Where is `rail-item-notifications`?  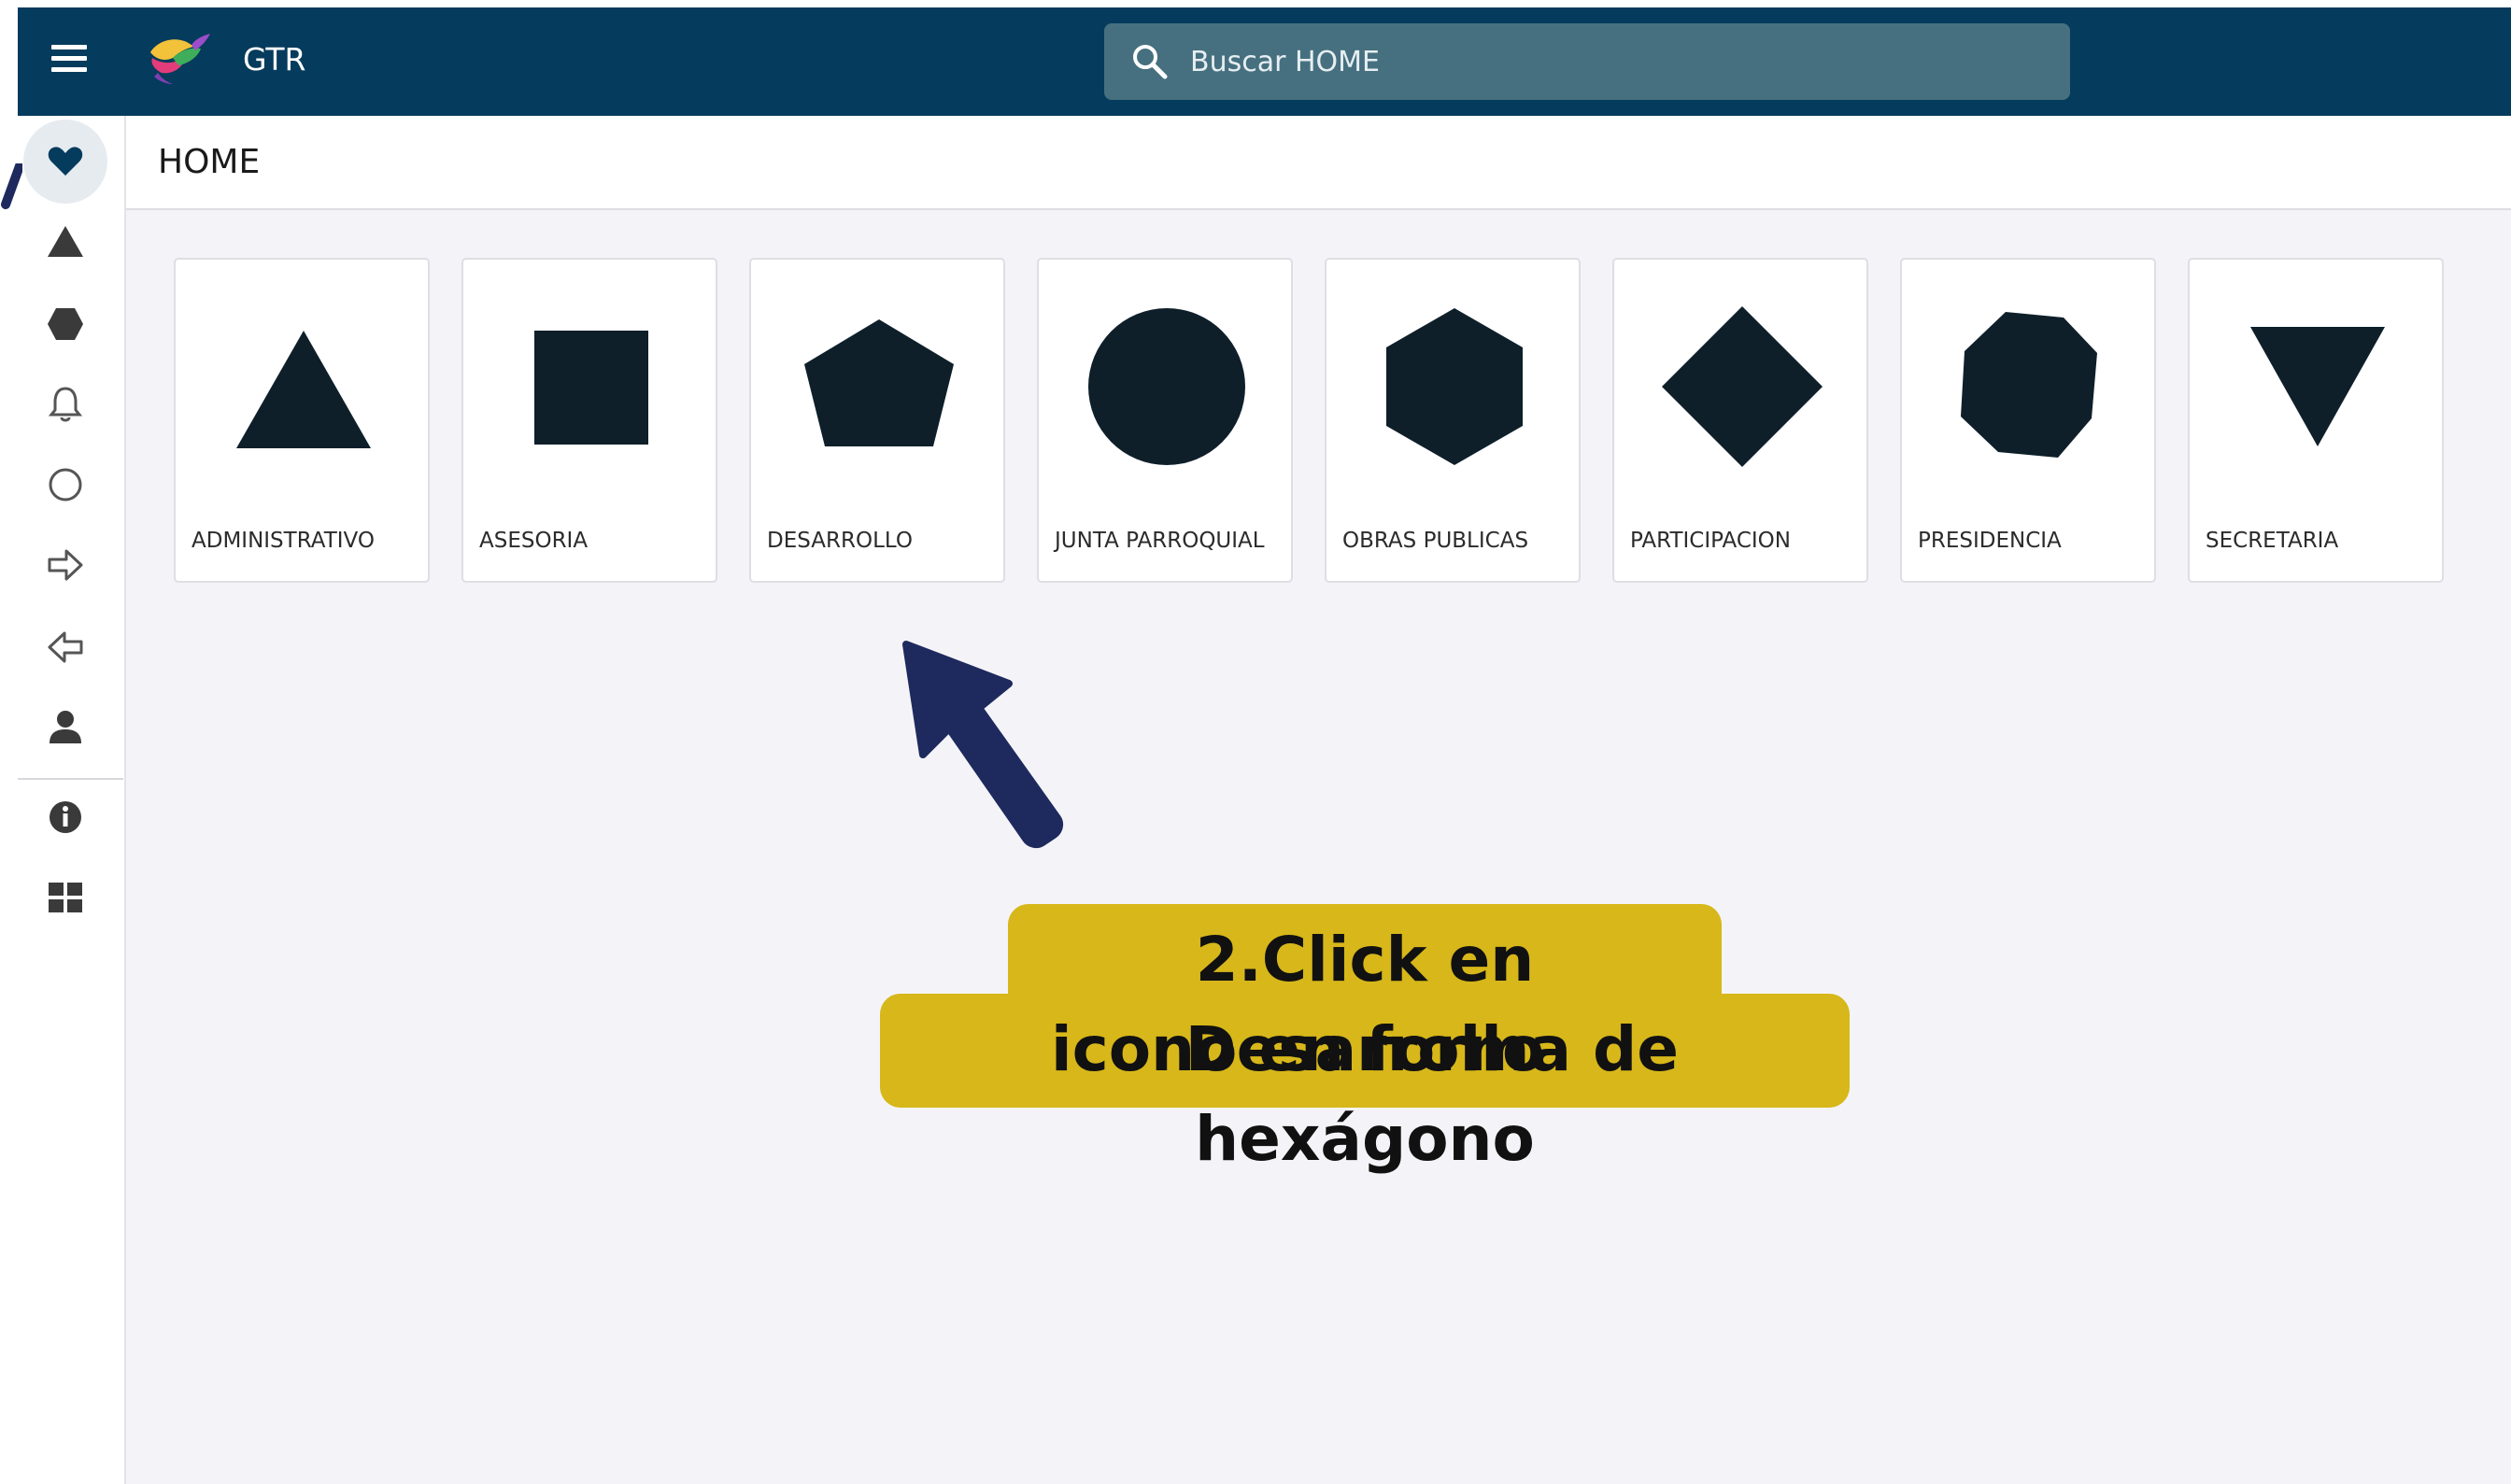 rail-item-notifications is located at coordinates (65, 404).